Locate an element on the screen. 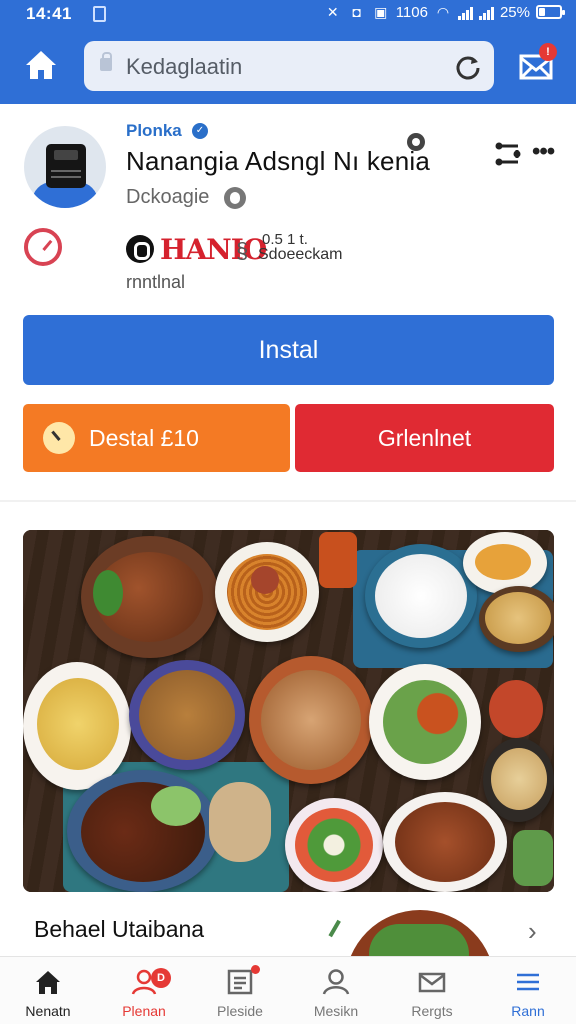 The width and height of the screenshot is (576, 1024). nav-item-home: Nenatn is located at coordinates (48, 990).